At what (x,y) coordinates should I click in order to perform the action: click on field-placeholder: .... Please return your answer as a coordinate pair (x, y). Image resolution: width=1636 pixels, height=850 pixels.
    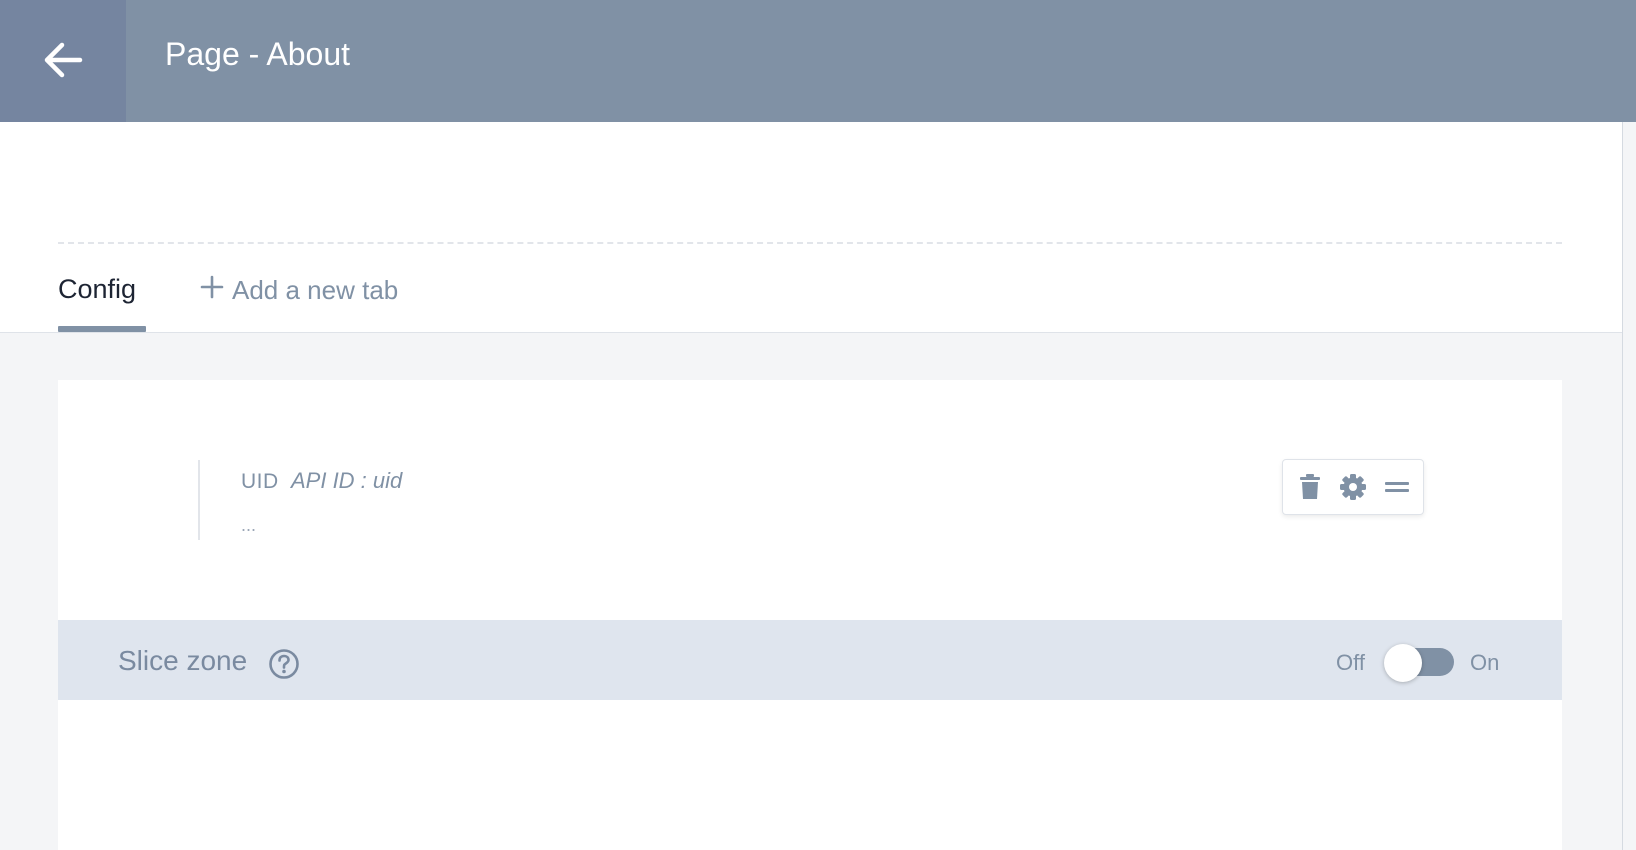
    Looking at the image, I should click on (249, 525).